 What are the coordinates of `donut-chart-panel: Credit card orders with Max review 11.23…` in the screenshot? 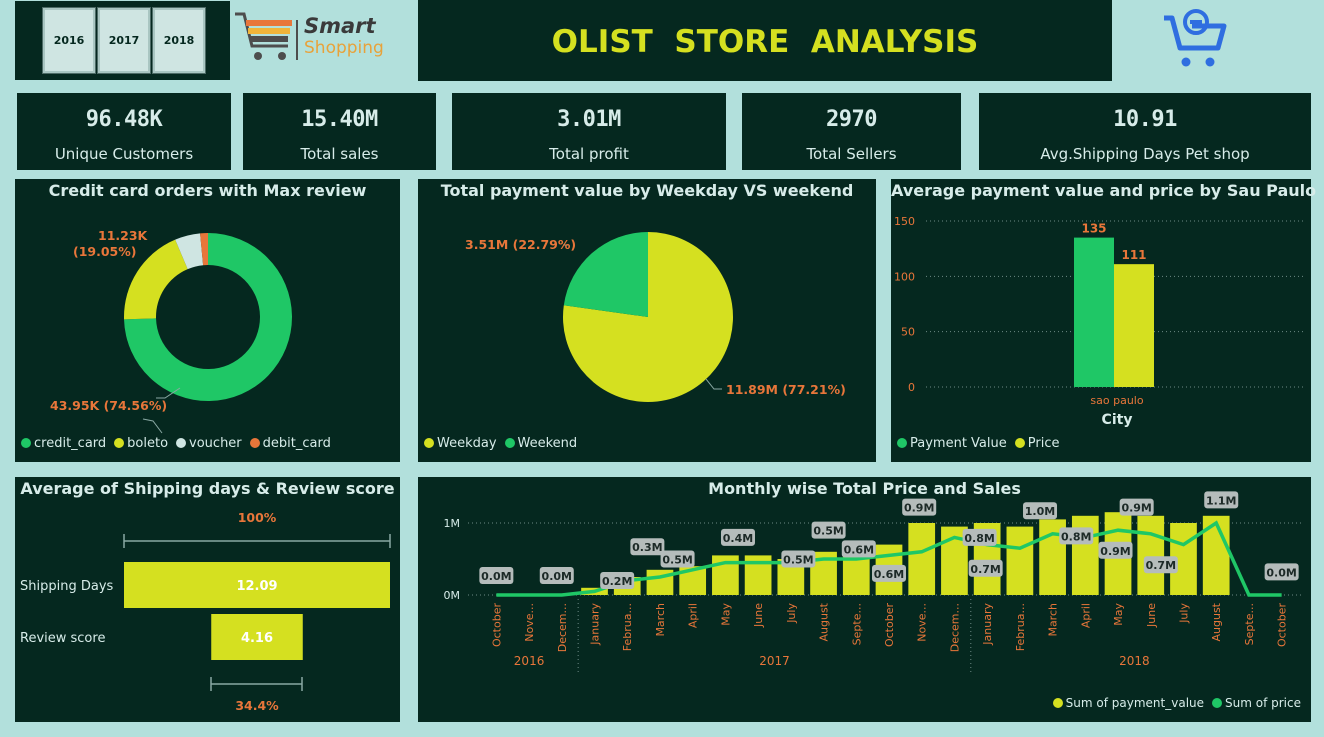 It's located at (207, 320).